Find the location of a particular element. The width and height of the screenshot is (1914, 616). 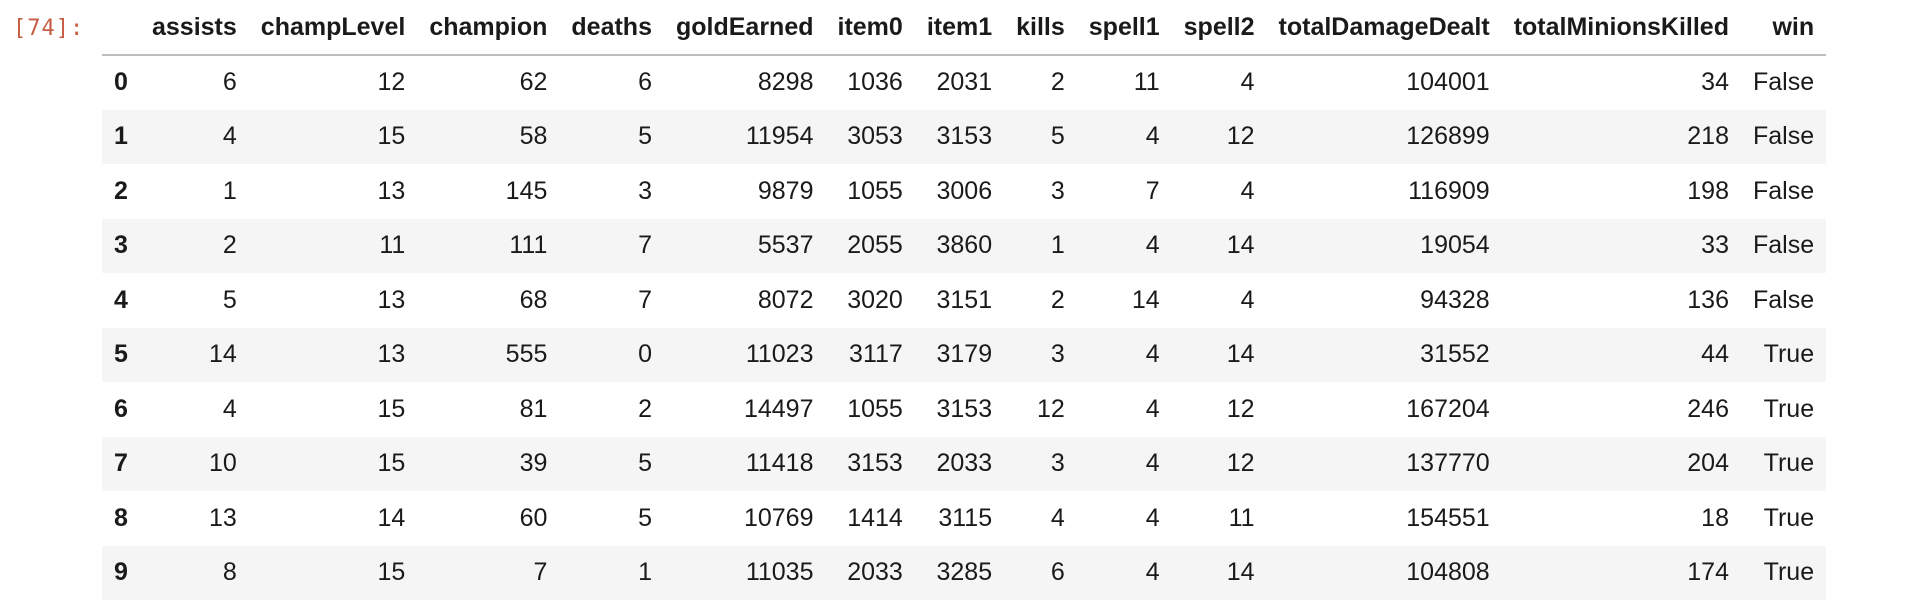

table-cell: 3179 is located at coordinates (964, 354).